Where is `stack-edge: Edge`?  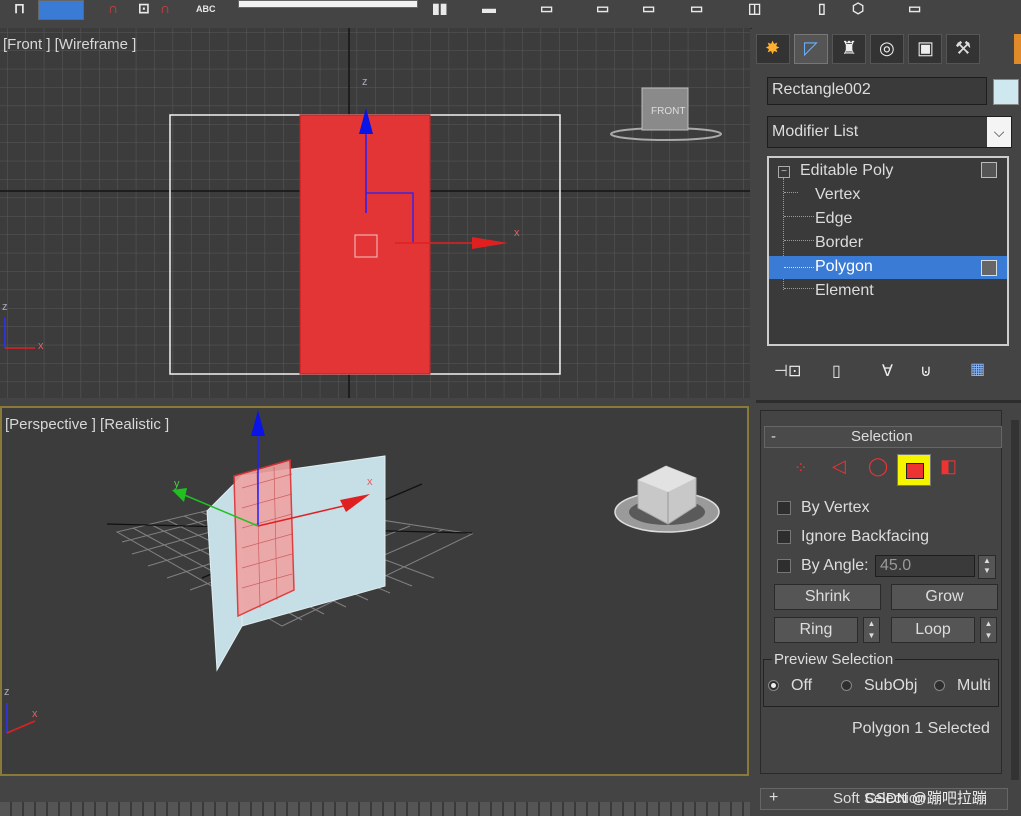
stack-edge: Edge is located at coordinates (833, 219).